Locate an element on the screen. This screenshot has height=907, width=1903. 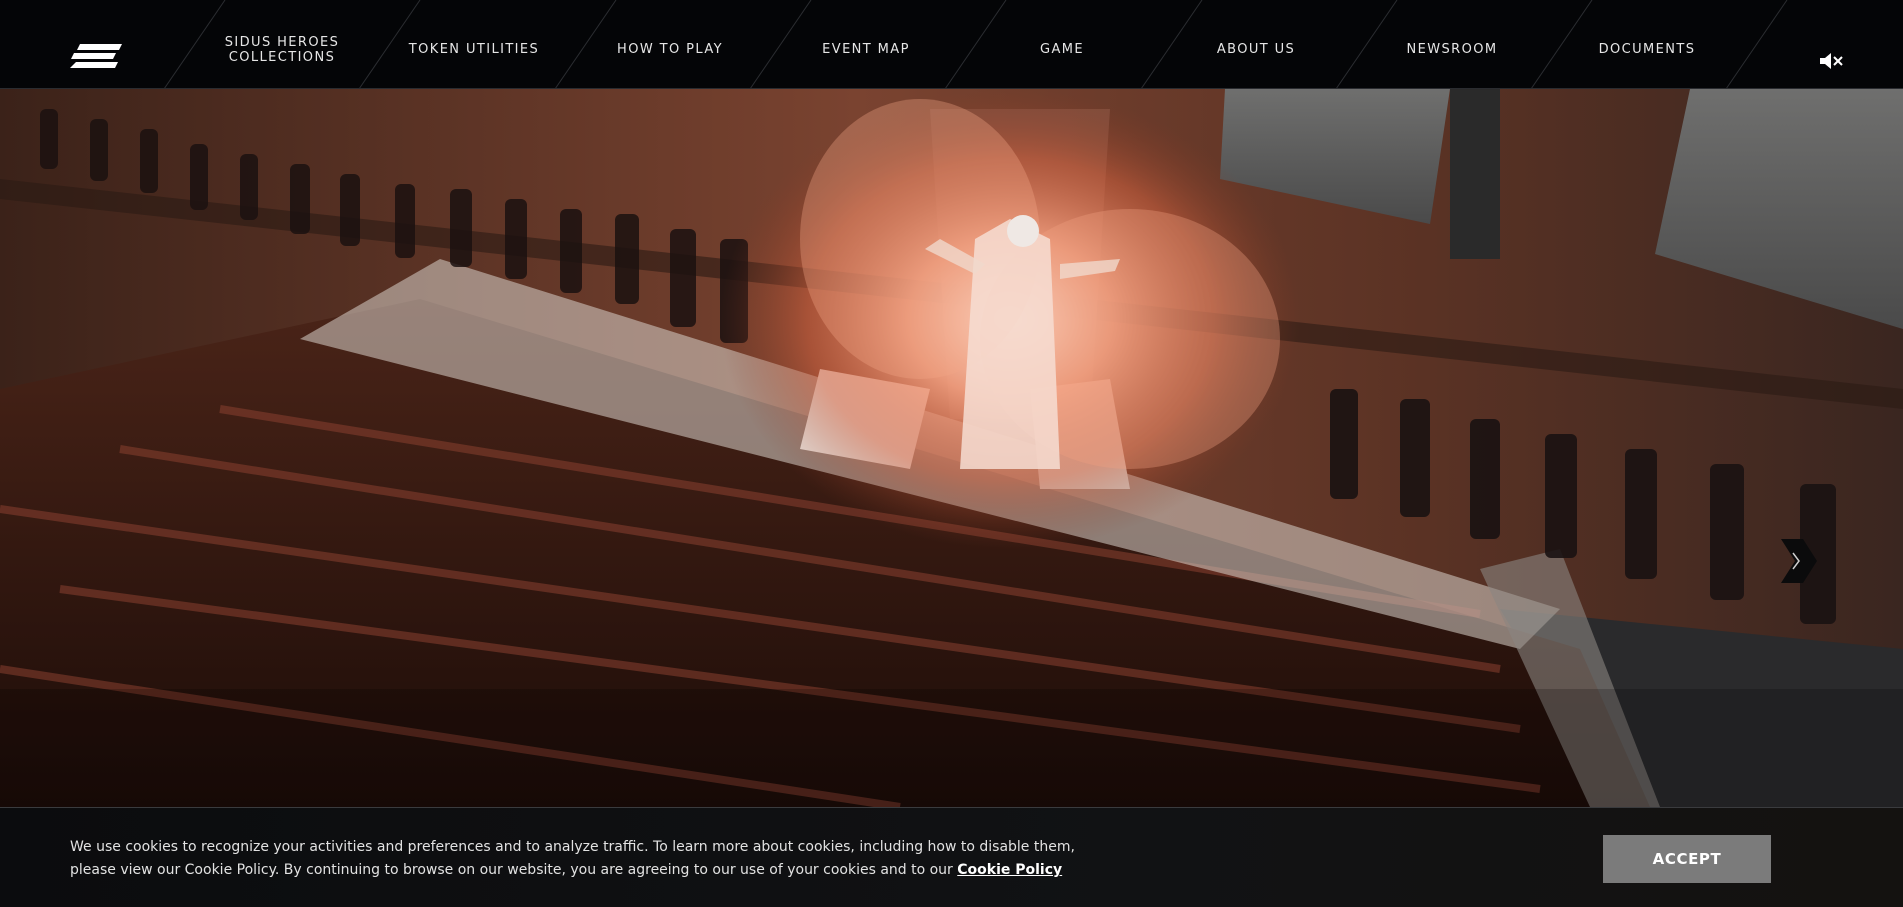
nav-documents: DOCUMENTS is located at coordinates (1647, 44).